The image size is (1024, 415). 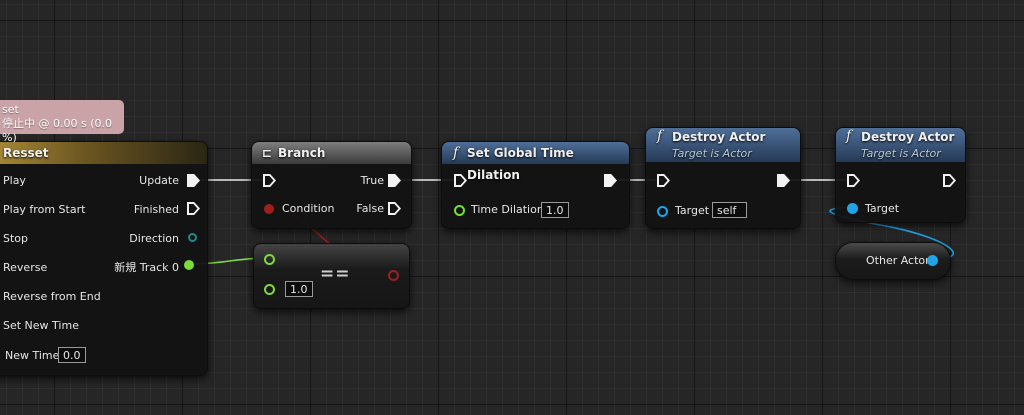 What do you see at coordinates (331, 185) in the screenshot?
I see `branch-node: ⊏ Branch True Condition False` at bounding box center [331, 185].